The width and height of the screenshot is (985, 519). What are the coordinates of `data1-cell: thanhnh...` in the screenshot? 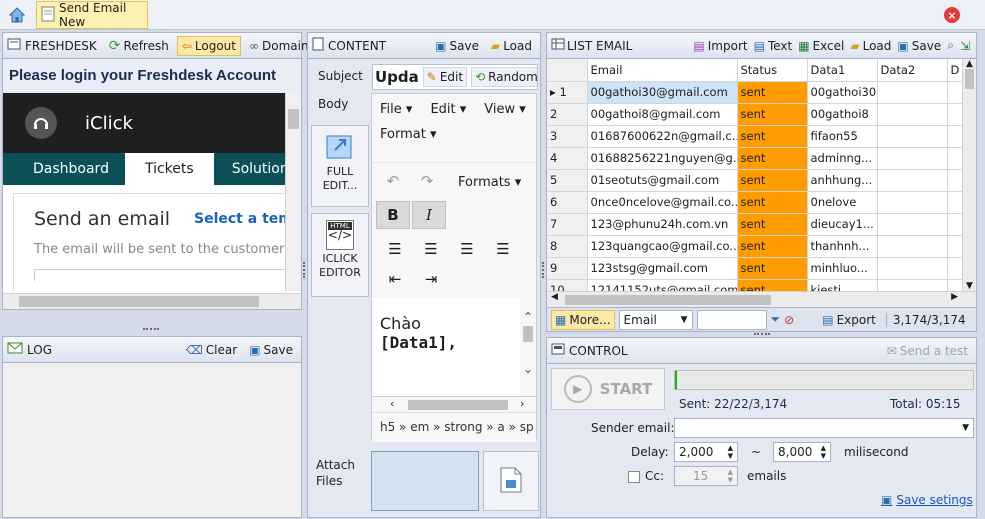 It's located at (842, 246).